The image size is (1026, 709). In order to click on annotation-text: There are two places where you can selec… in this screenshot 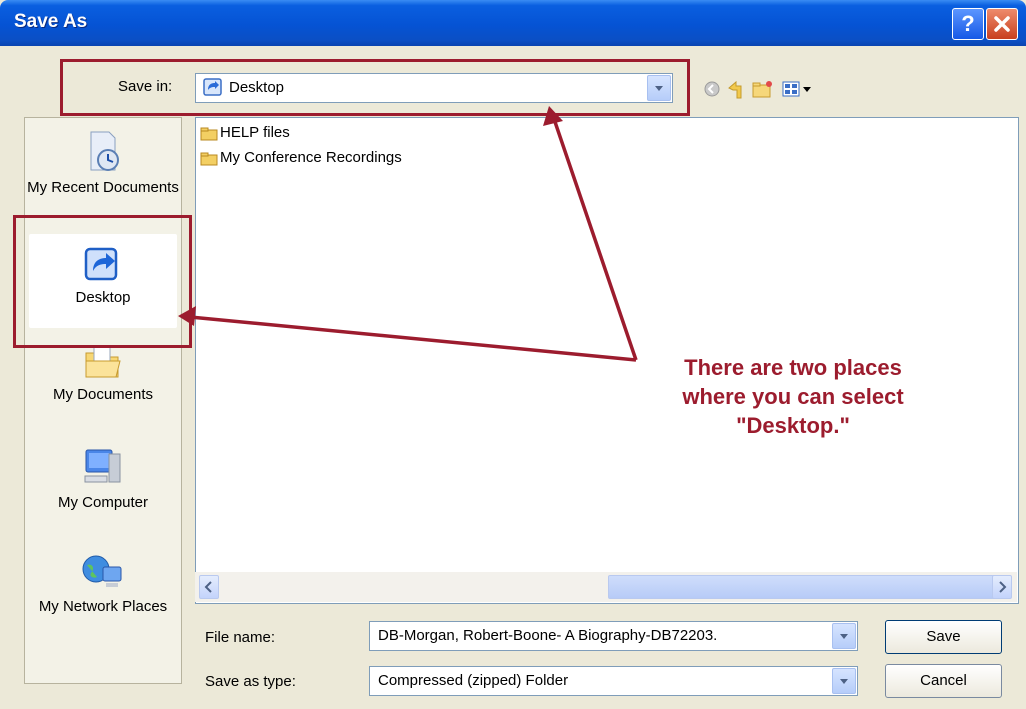, I will do `click(793, 396)`.